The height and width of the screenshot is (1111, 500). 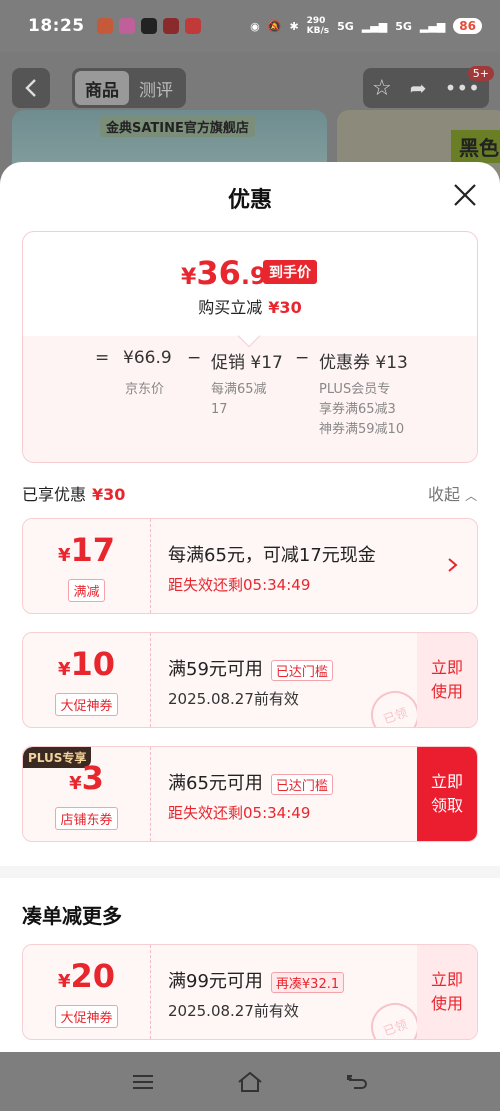 What do you see at coordinates (357, 1082) in the screenshot?
I see `back-icon` at bounding box center [357, 1082].